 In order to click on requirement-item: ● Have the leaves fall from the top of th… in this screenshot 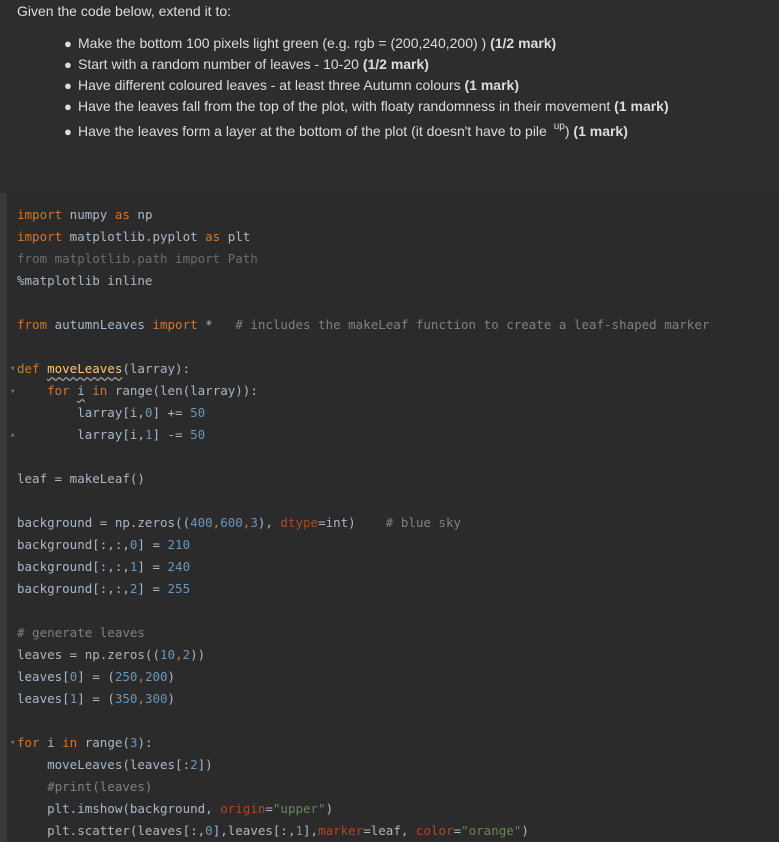, I will do `click(366, 106)`.